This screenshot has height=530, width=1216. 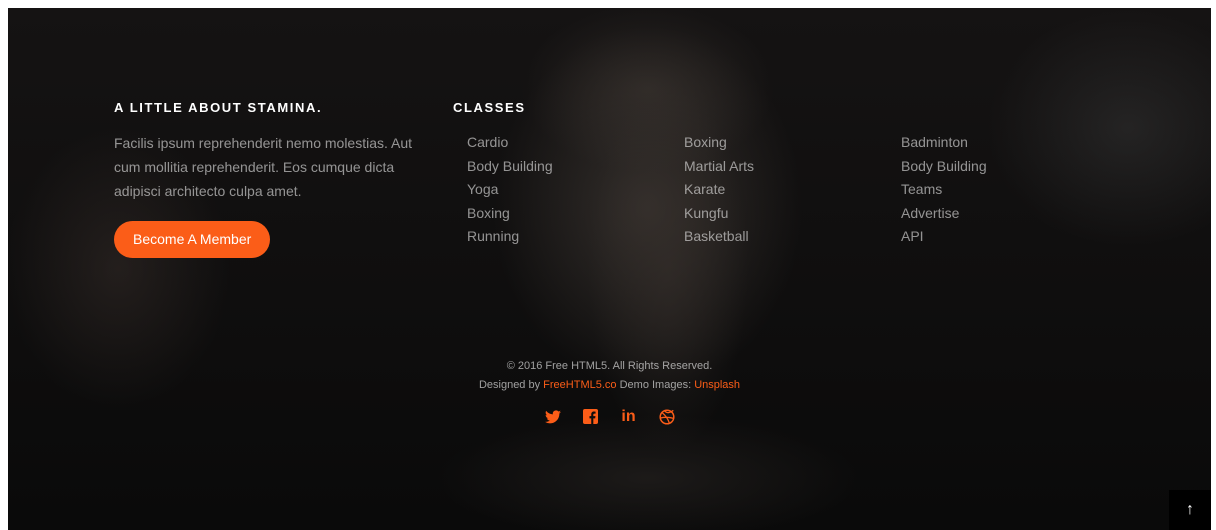 I want to click on list-item: Kungfu, so click(x=792, y=214).